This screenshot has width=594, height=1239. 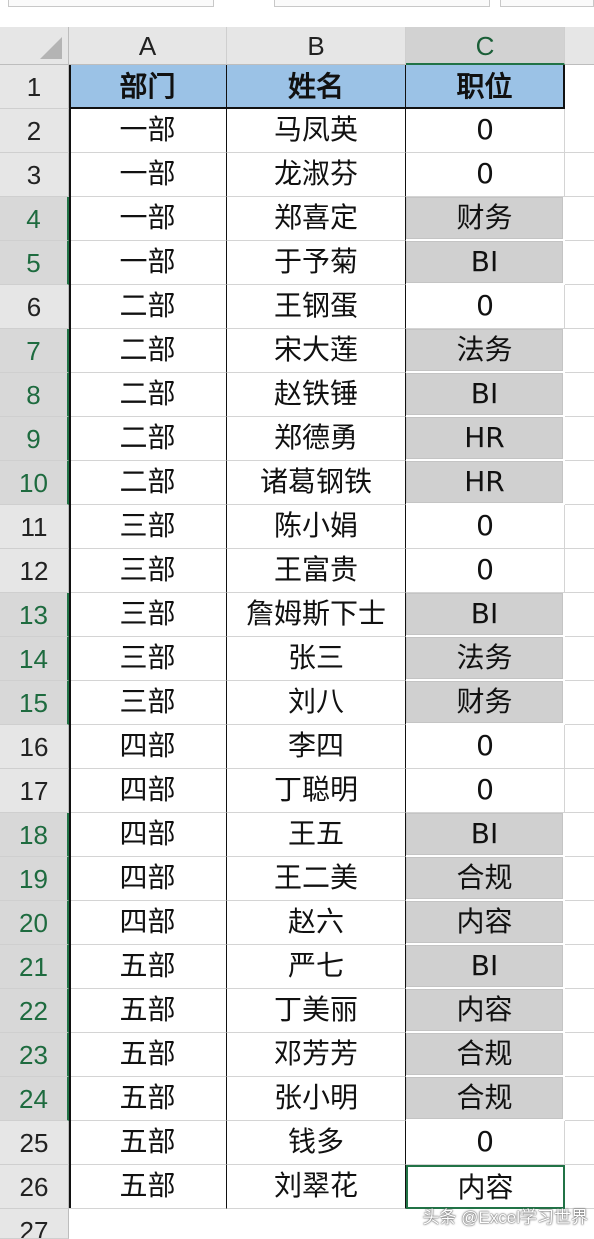 I want to click on row-header: 13, so click(x=34, y=615).